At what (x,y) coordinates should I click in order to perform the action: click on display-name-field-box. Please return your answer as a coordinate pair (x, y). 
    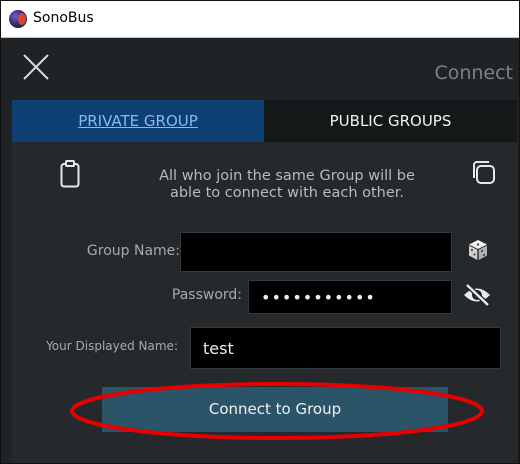
    Looking at the image, I should click on (345, 348).